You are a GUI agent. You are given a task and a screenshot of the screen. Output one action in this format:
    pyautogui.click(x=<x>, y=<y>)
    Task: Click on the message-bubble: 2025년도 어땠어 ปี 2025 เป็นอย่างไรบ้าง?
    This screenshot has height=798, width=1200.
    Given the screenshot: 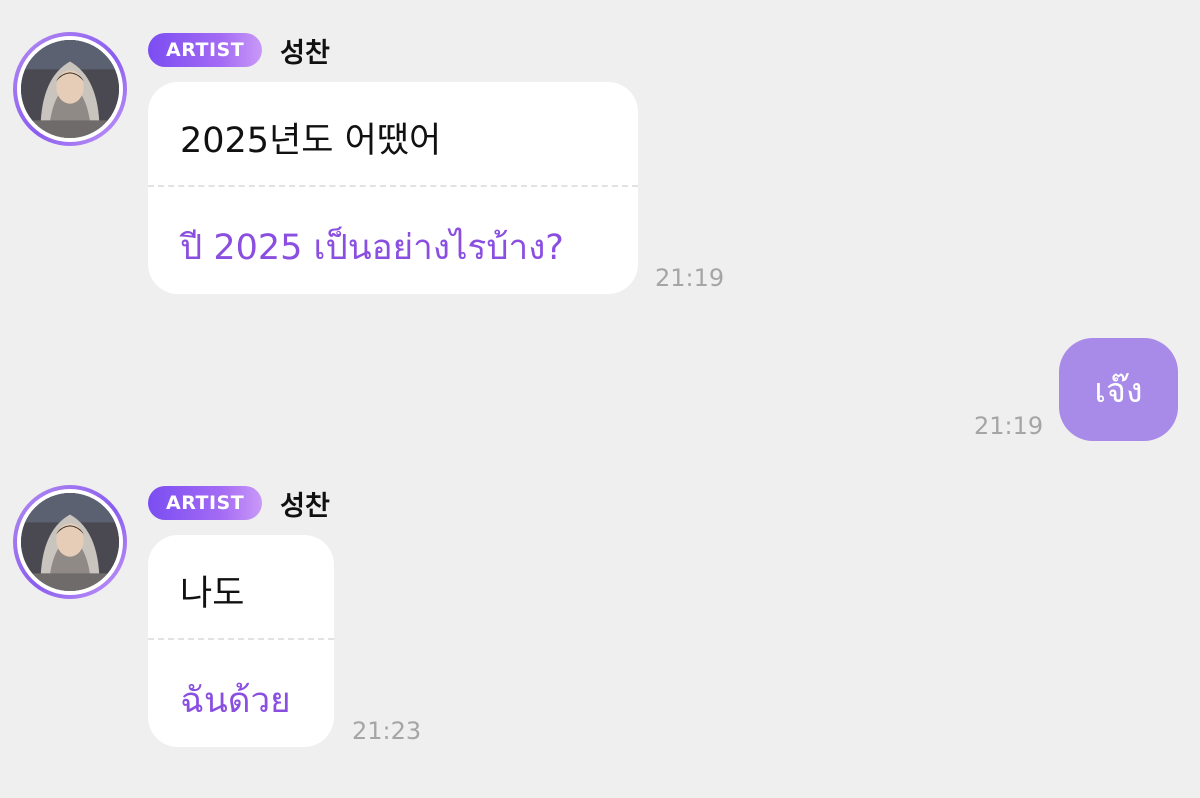 What is the action you would take?
    pyautogui.click(x=393, y=188)
    